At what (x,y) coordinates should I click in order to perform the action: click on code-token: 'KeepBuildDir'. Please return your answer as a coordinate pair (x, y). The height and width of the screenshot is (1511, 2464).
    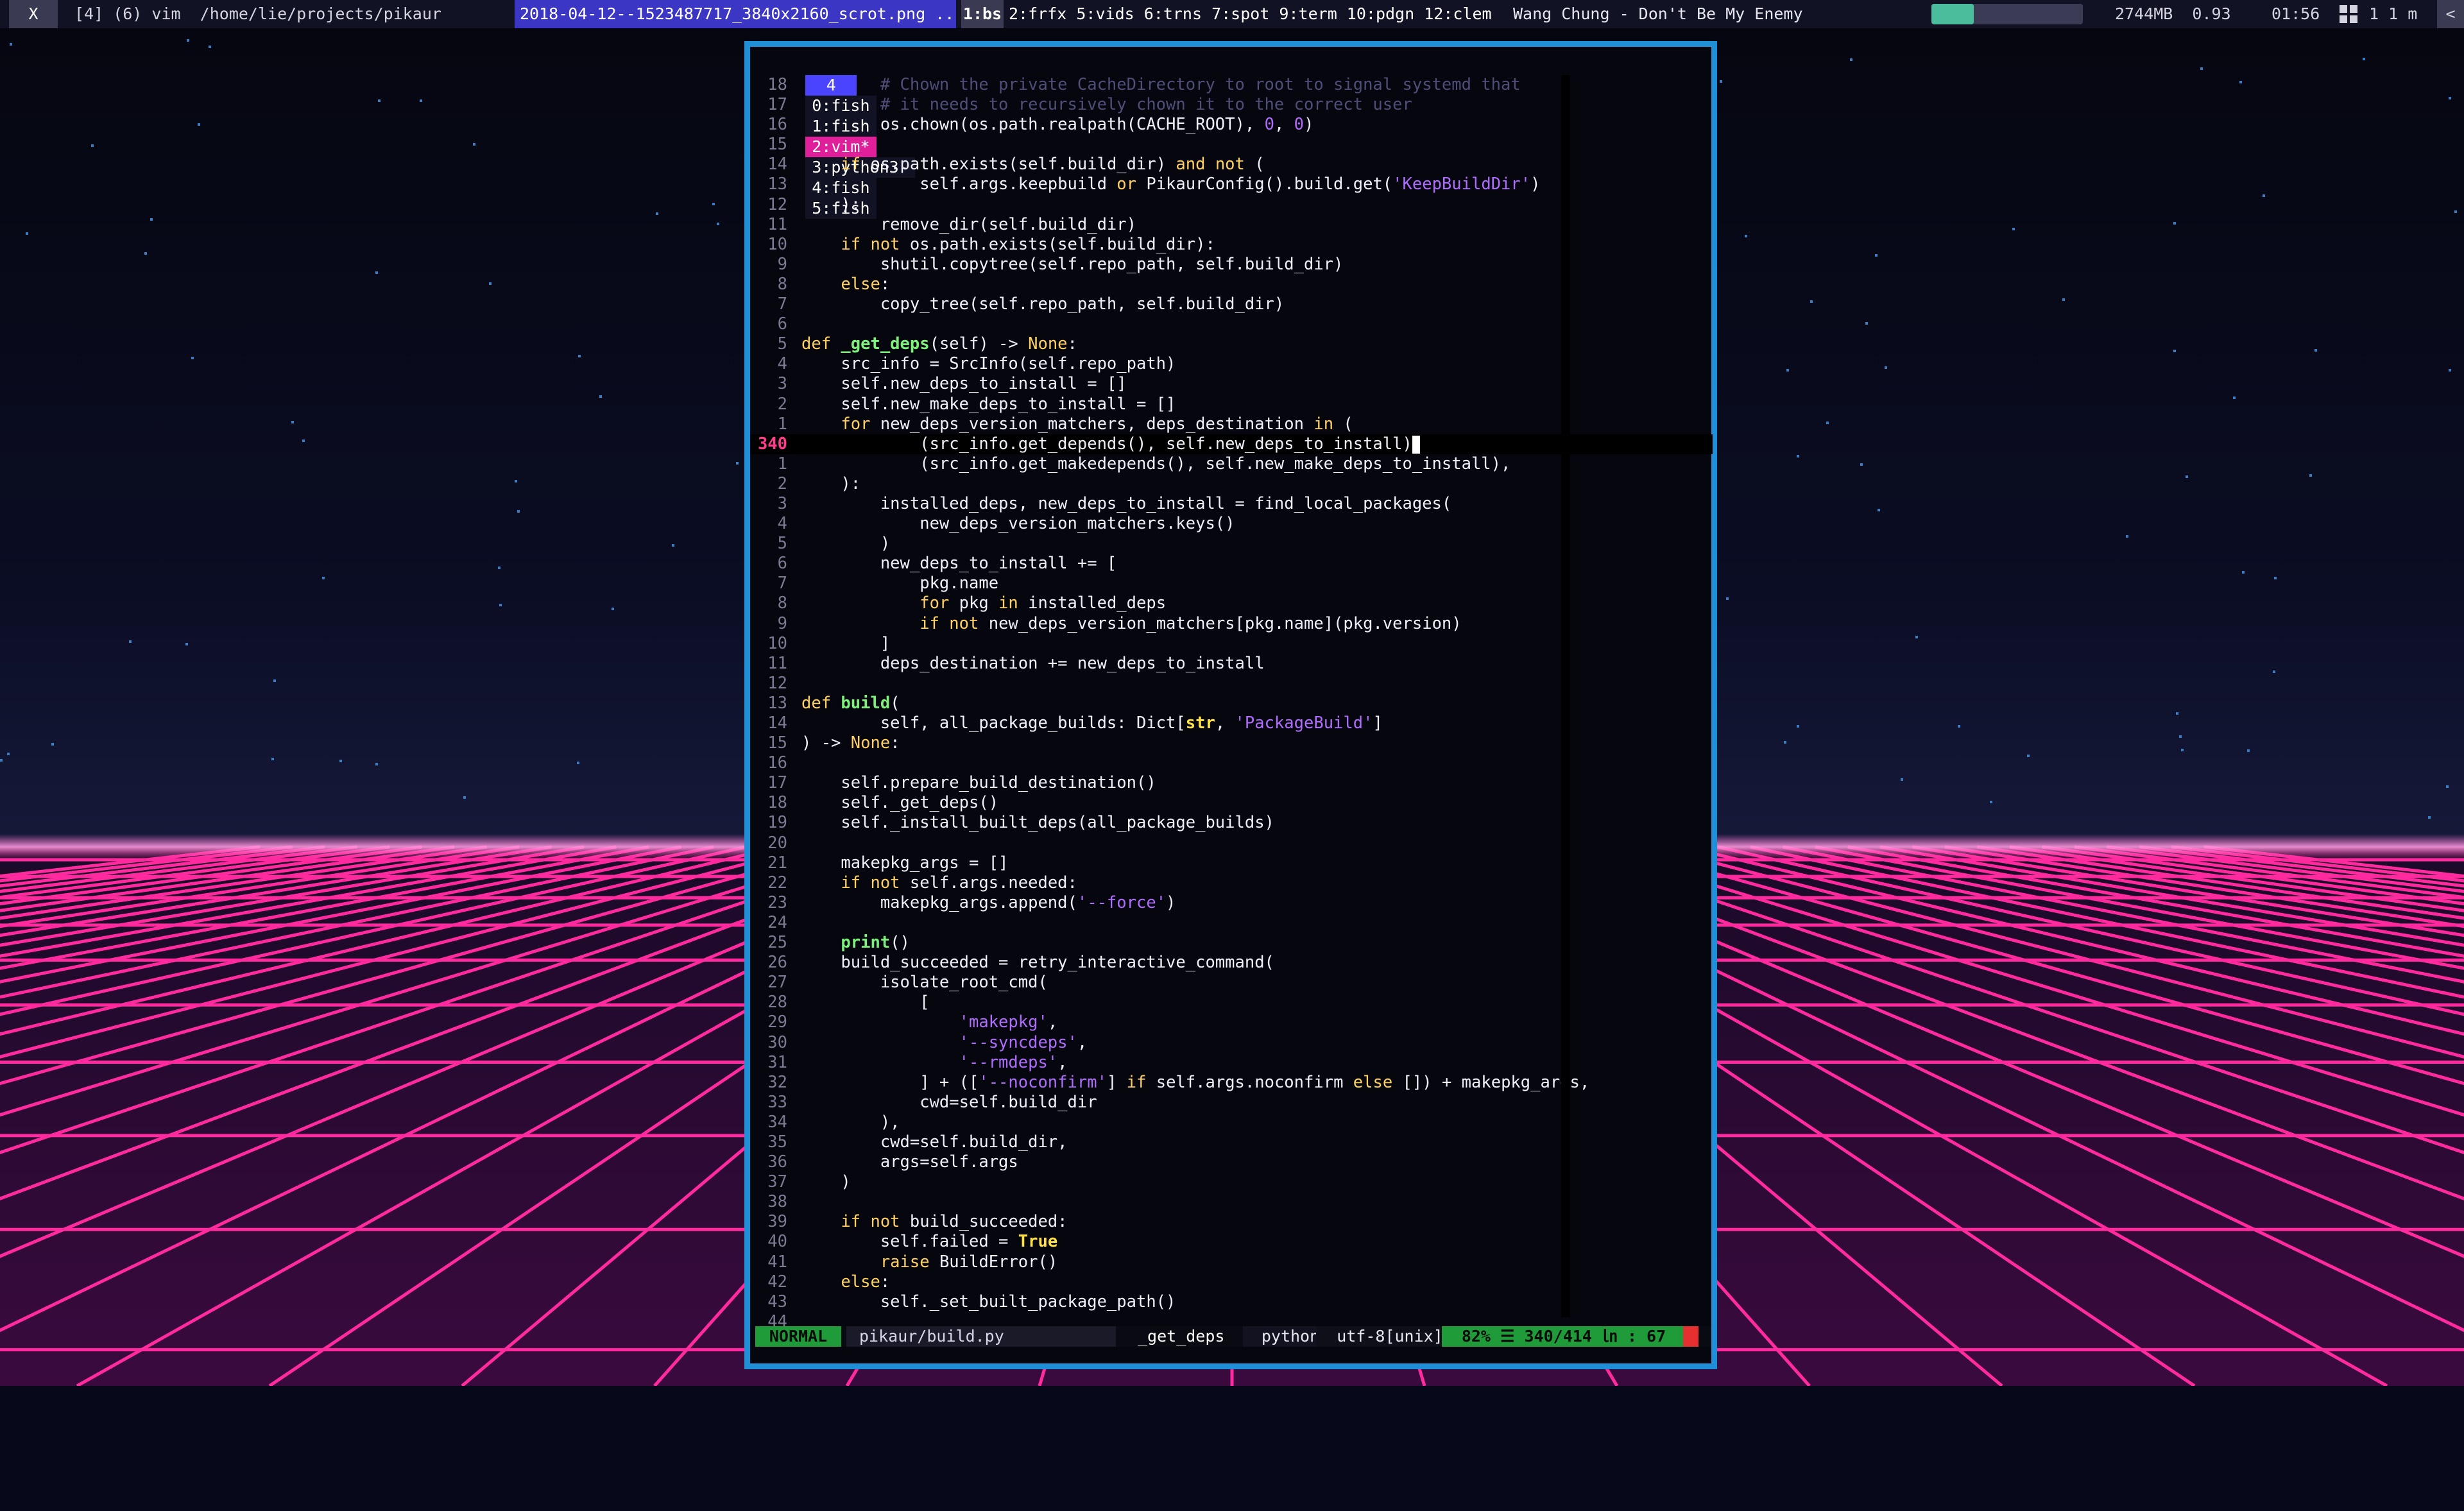
    Looking at the image, I should click on (1462, 184).